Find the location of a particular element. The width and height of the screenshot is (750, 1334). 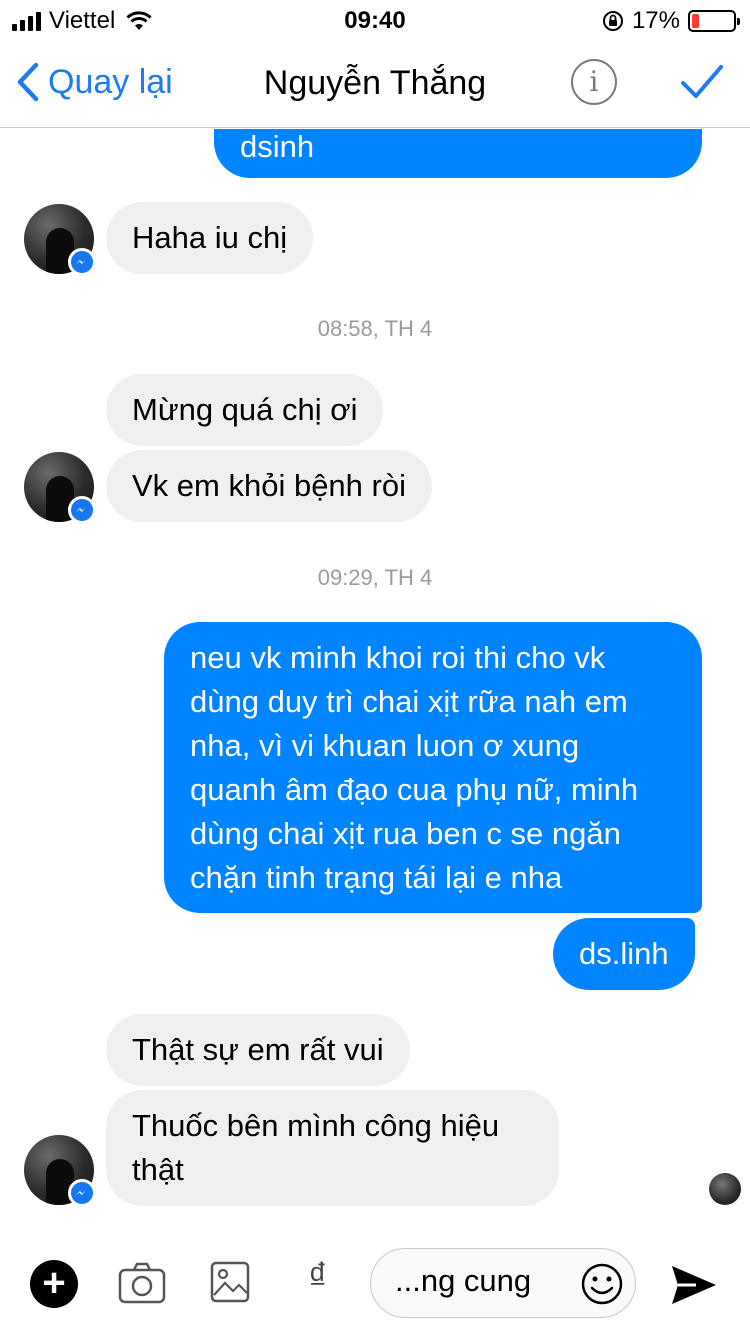

message-line: neu vk minh khoi roi thi cho vk is located at coordinates (398, 657).